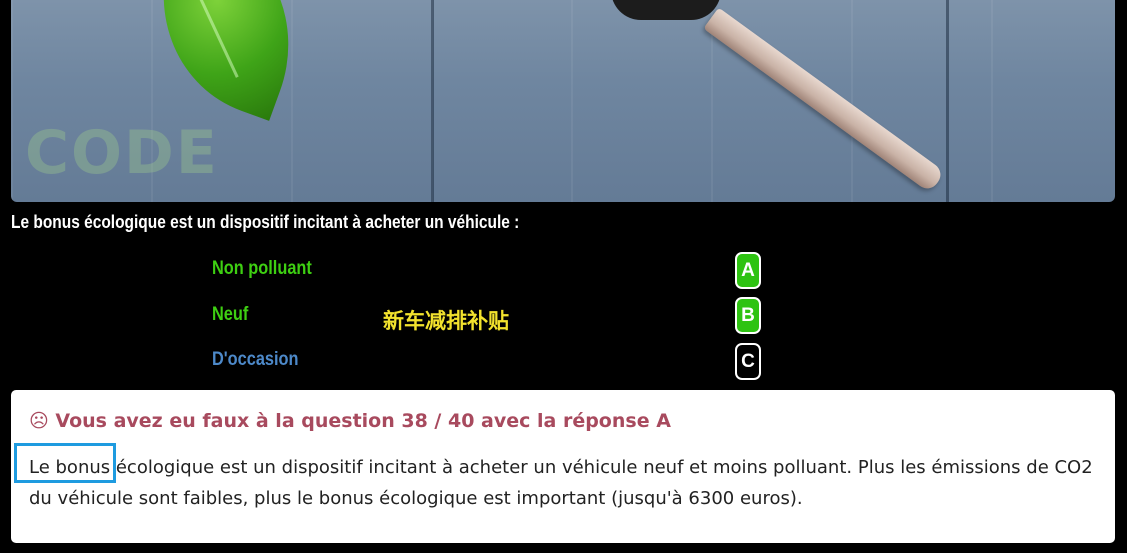 This screenshot has height=553, width=1127. I want to click on car-key-blade, so click(824, 100).